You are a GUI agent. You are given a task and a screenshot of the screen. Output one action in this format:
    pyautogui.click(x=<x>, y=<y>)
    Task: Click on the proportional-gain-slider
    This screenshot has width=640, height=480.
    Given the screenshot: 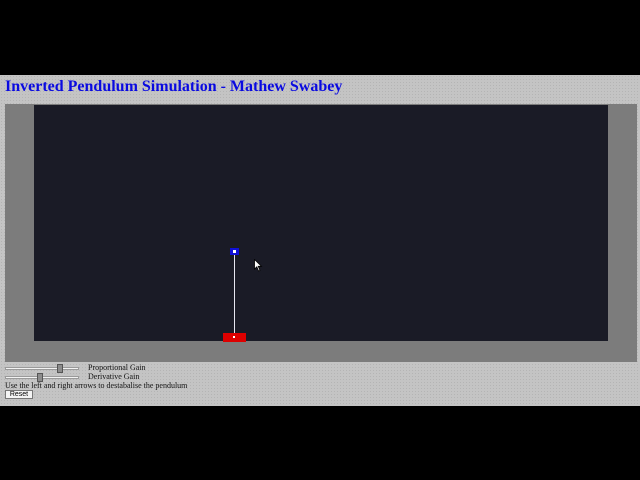 What is the action you would take?
    pyautogui.click(x=42, y=368)
    